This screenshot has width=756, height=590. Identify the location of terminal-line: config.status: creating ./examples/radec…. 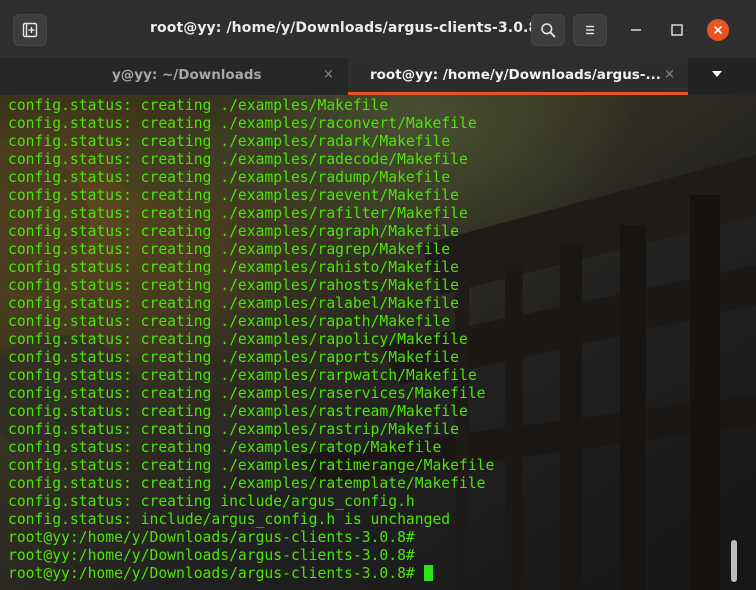
(251, 160).